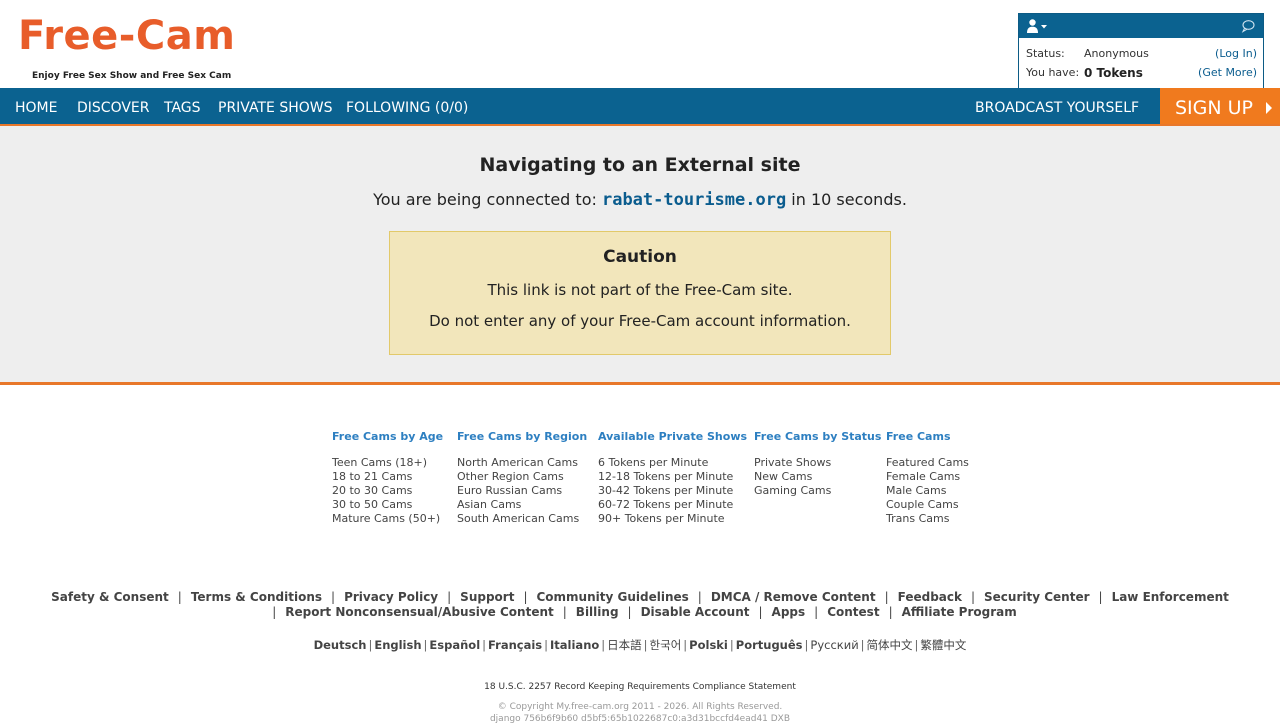 The width and height of the screenshot is (1280, 724). Describe the element at coordinates (769, 645) in the screenshot. I see `language-link: Português` at that location.